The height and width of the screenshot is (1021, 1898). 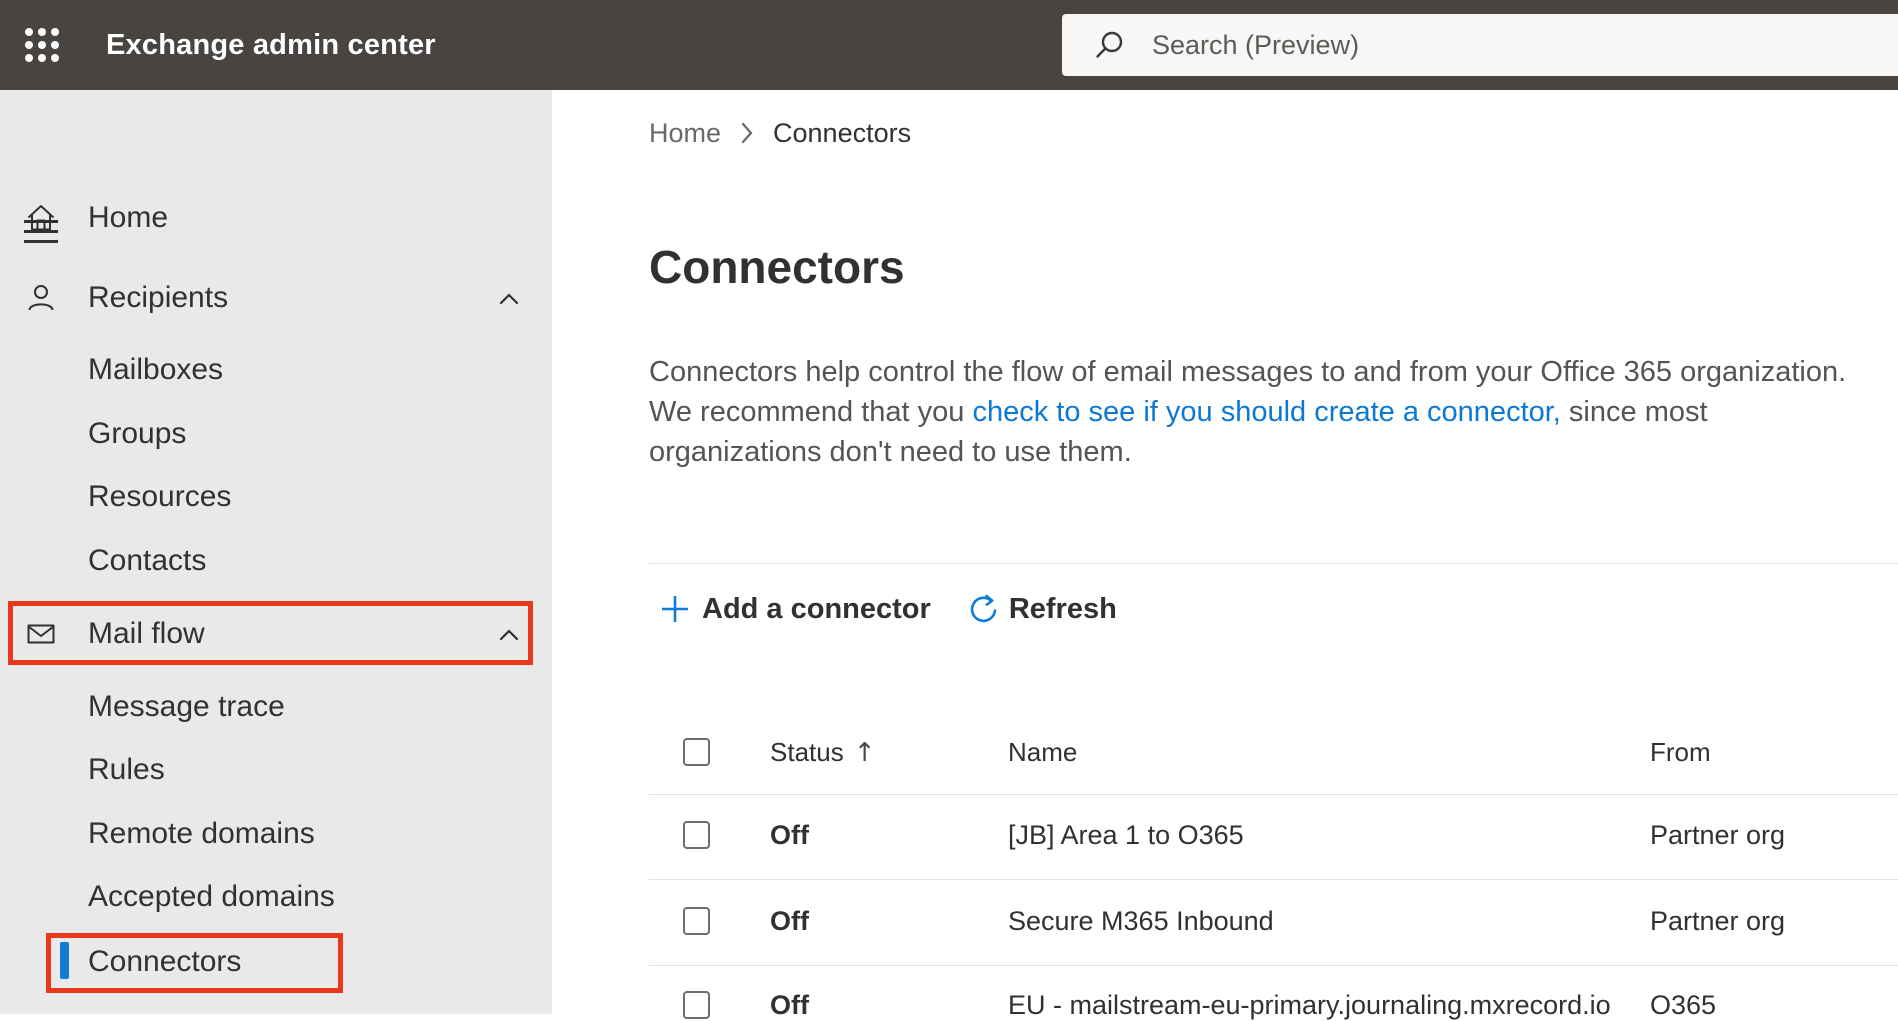 What do you see at coordinates (156, 369) in the screenshot?
I see `sidebar-item-label: Mailboxes` at bounding box center [156, 369].